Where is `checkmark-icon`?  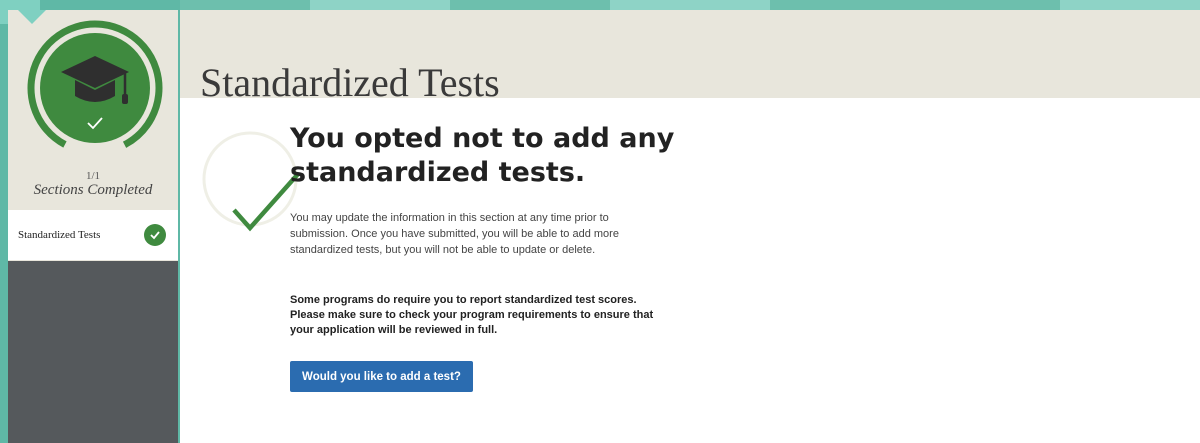
checkmark-icon is located at coordinates (251, 181).